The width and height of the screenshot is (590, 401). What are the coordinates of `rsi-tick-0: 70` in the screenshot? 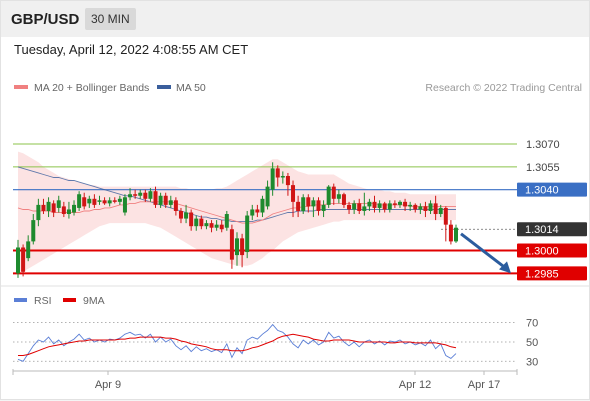 It's located at (532, 324).